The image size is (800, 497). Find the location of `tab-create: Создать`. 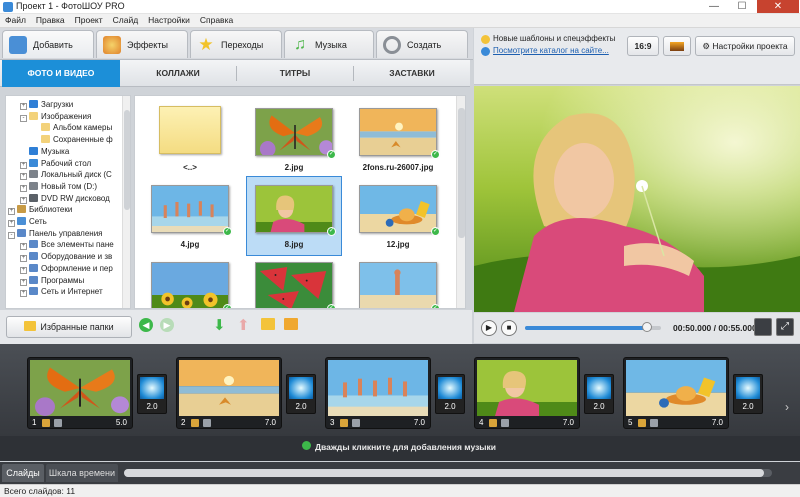

tab-create: Создать is located at coordinates (422, 44).